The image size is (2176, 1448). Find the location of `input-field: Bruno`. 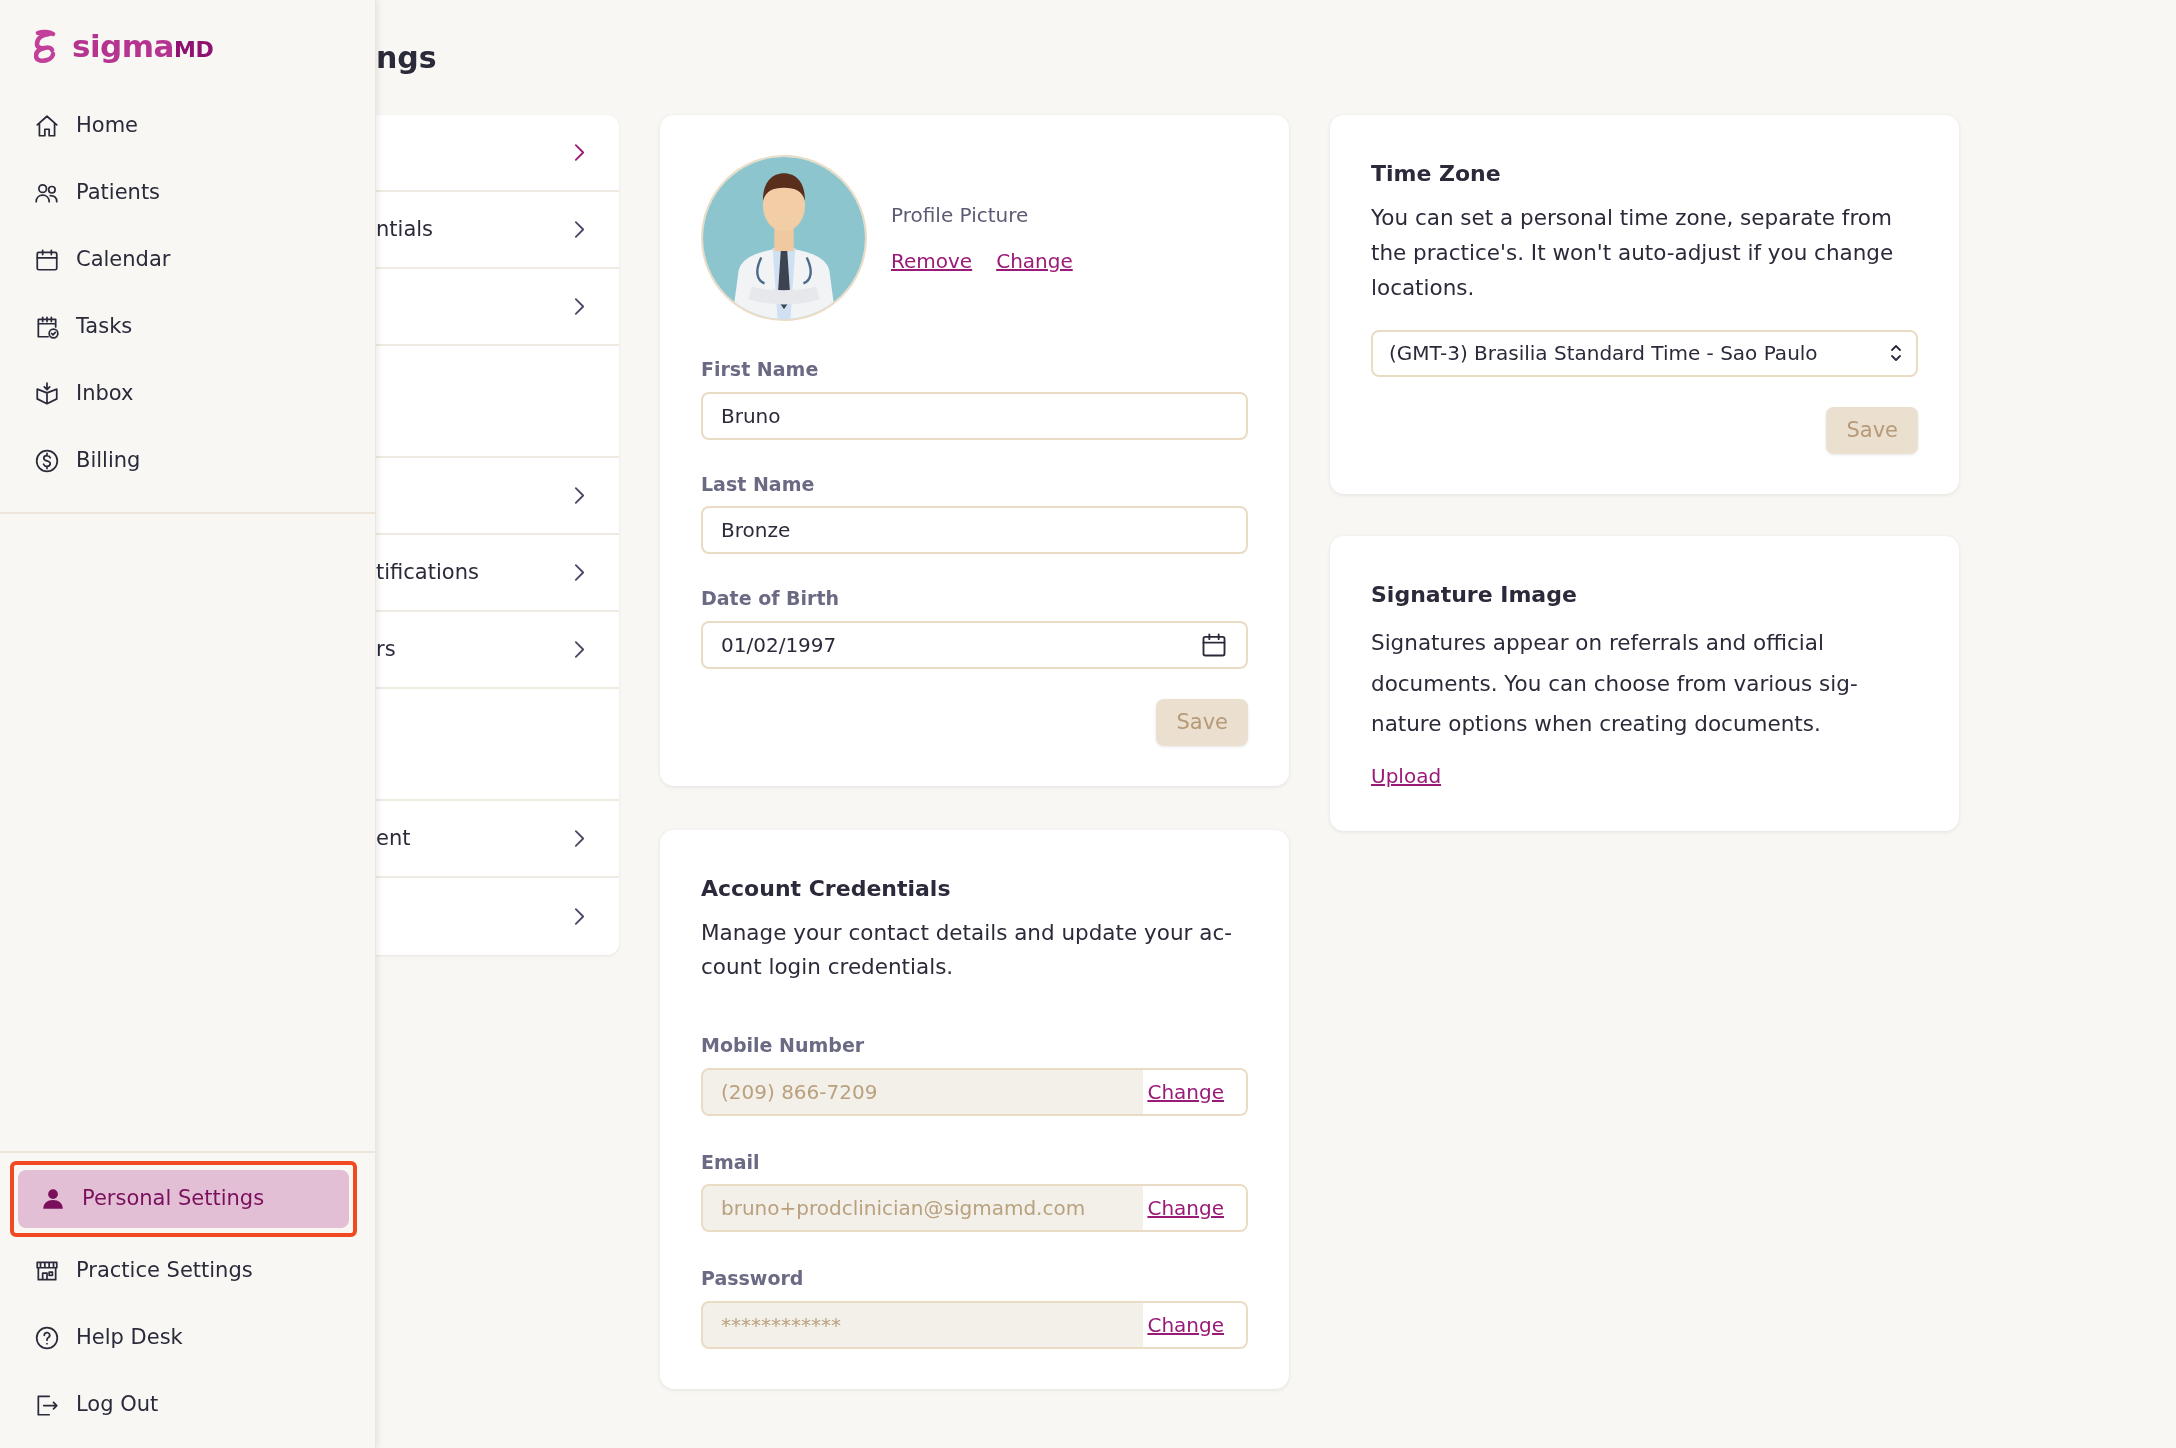

input-field: Bruno is located at coordinates (974, 415).